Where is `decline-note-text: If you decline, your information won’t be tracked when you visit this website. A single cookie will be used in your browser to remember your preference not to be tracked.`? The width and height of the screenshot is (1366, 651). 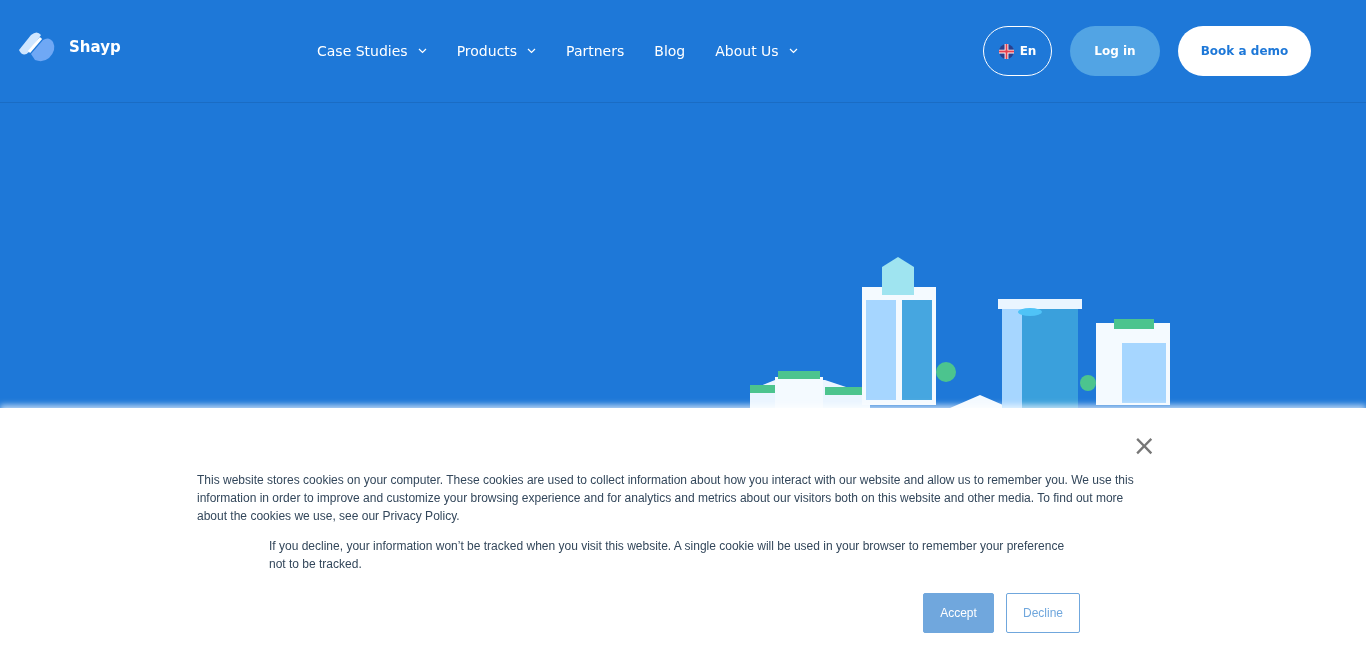 decline-note-text: If you decline, your information won’t be tracked when you visit this website. A single cookie will be used in your browser to remember your preference not to be tracked. is located at coordinates (667, 555).